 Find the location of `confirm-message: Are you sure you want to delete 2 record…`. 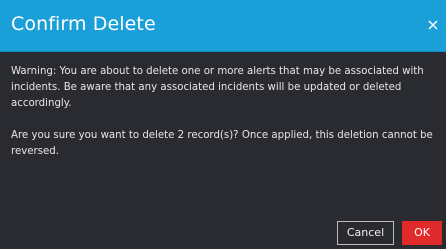

confirm-message: Are you sure you want to delete 2 record… is located at coordinates (222, 143).